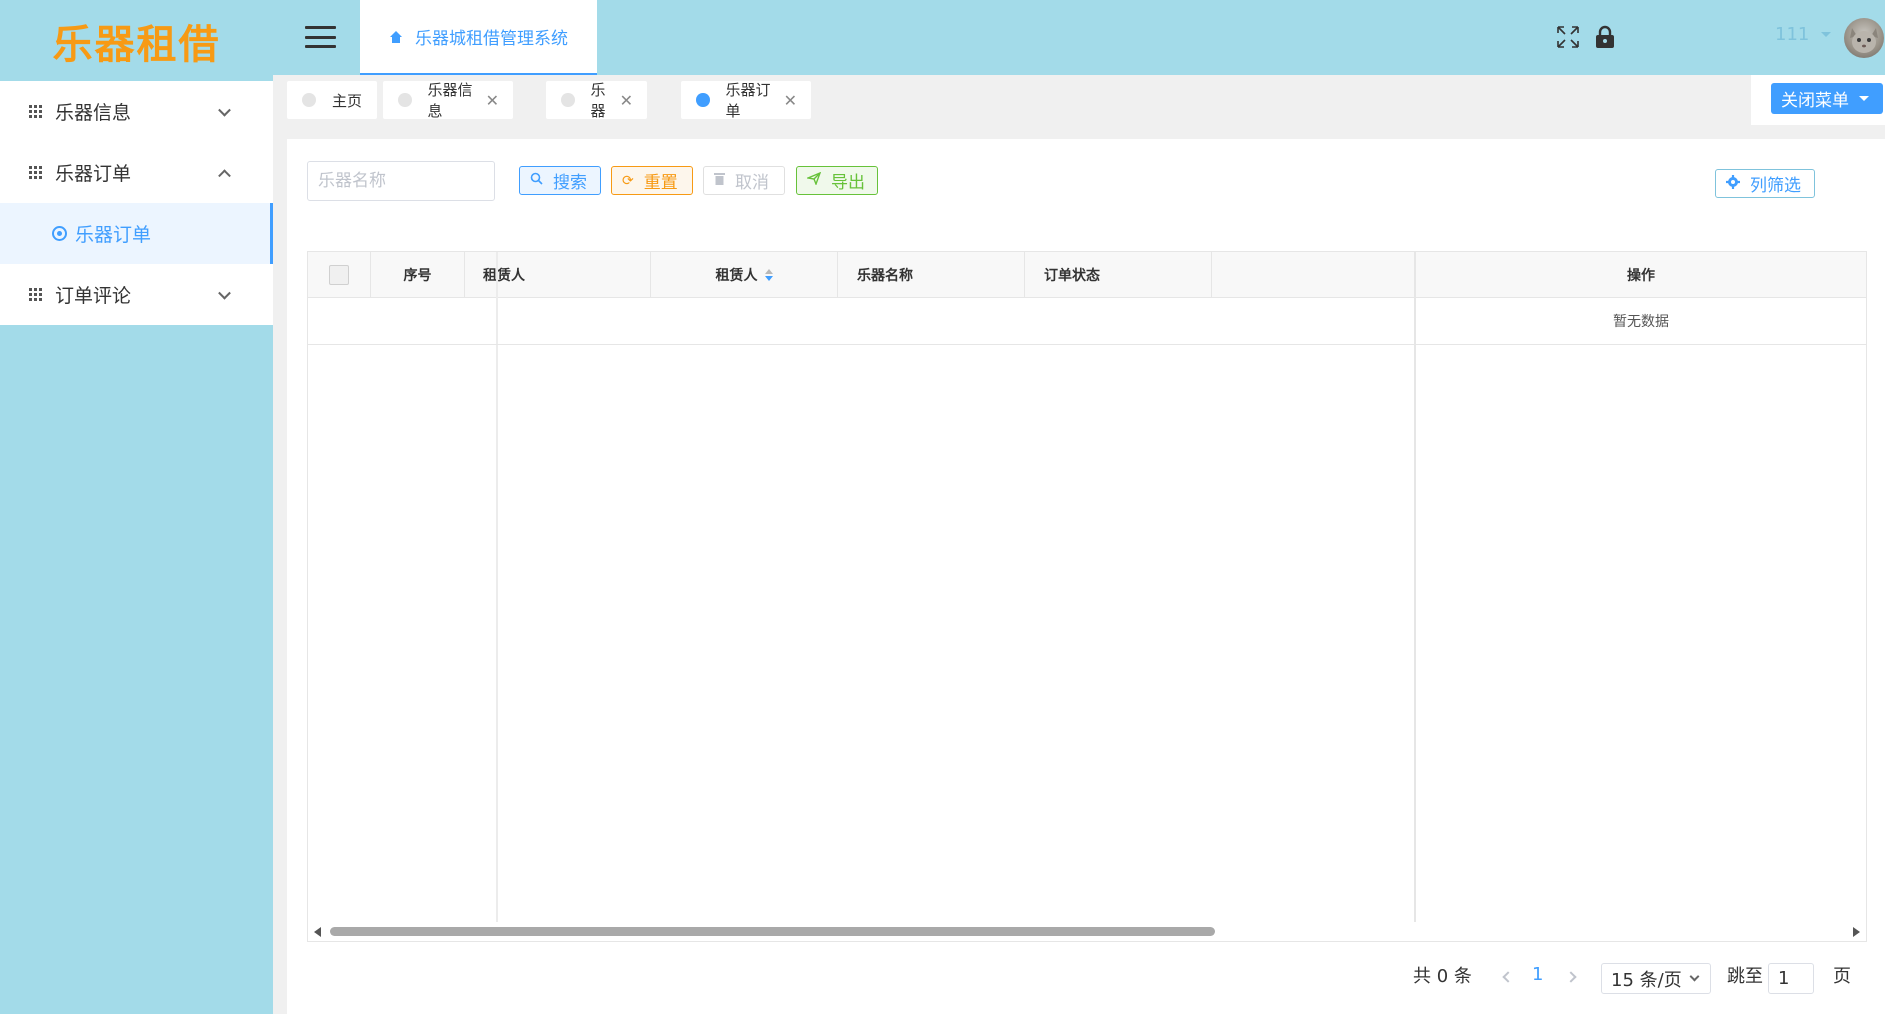 The height and width of the screenshot is (1014, 1885). Describe the element at coordinates (931, 275) in the screenshot. I see `column-header-instrument-name: 乐器名称` at that location.